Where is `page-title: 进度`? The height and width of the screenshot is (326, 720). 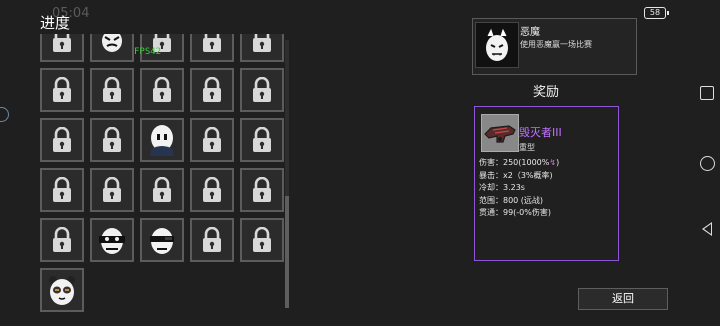 page-title: 进度 is located at coordinates (55, 23).